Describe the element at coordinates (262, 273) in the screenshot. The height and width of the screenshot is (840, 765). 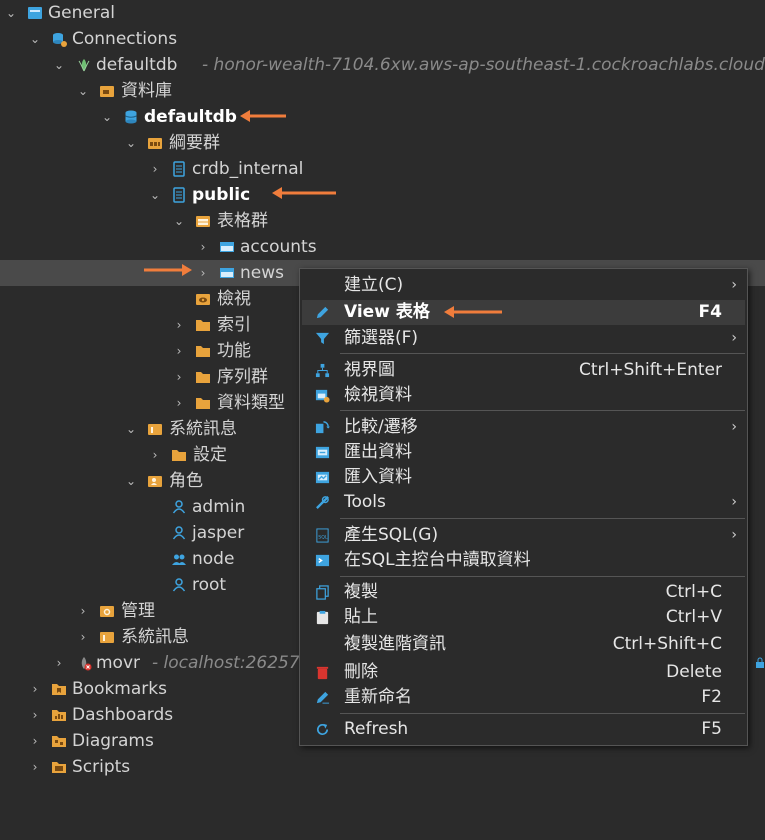
I see `tree-label: news` at that location.